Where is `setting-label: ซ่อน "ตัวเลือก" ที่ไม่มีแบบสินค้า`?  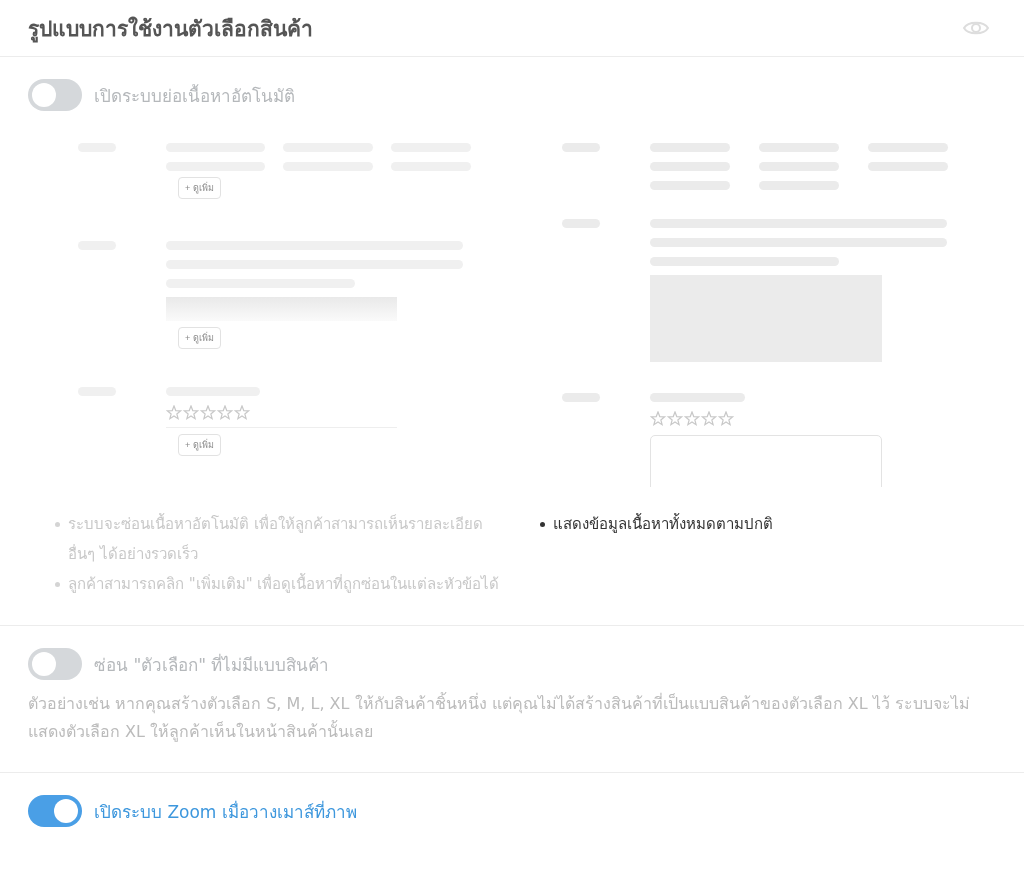
setting-label: ซ่อน "ตัวเลือก" ที่ไม่มีแบบสินค้า is located at coordinates (212, 664).